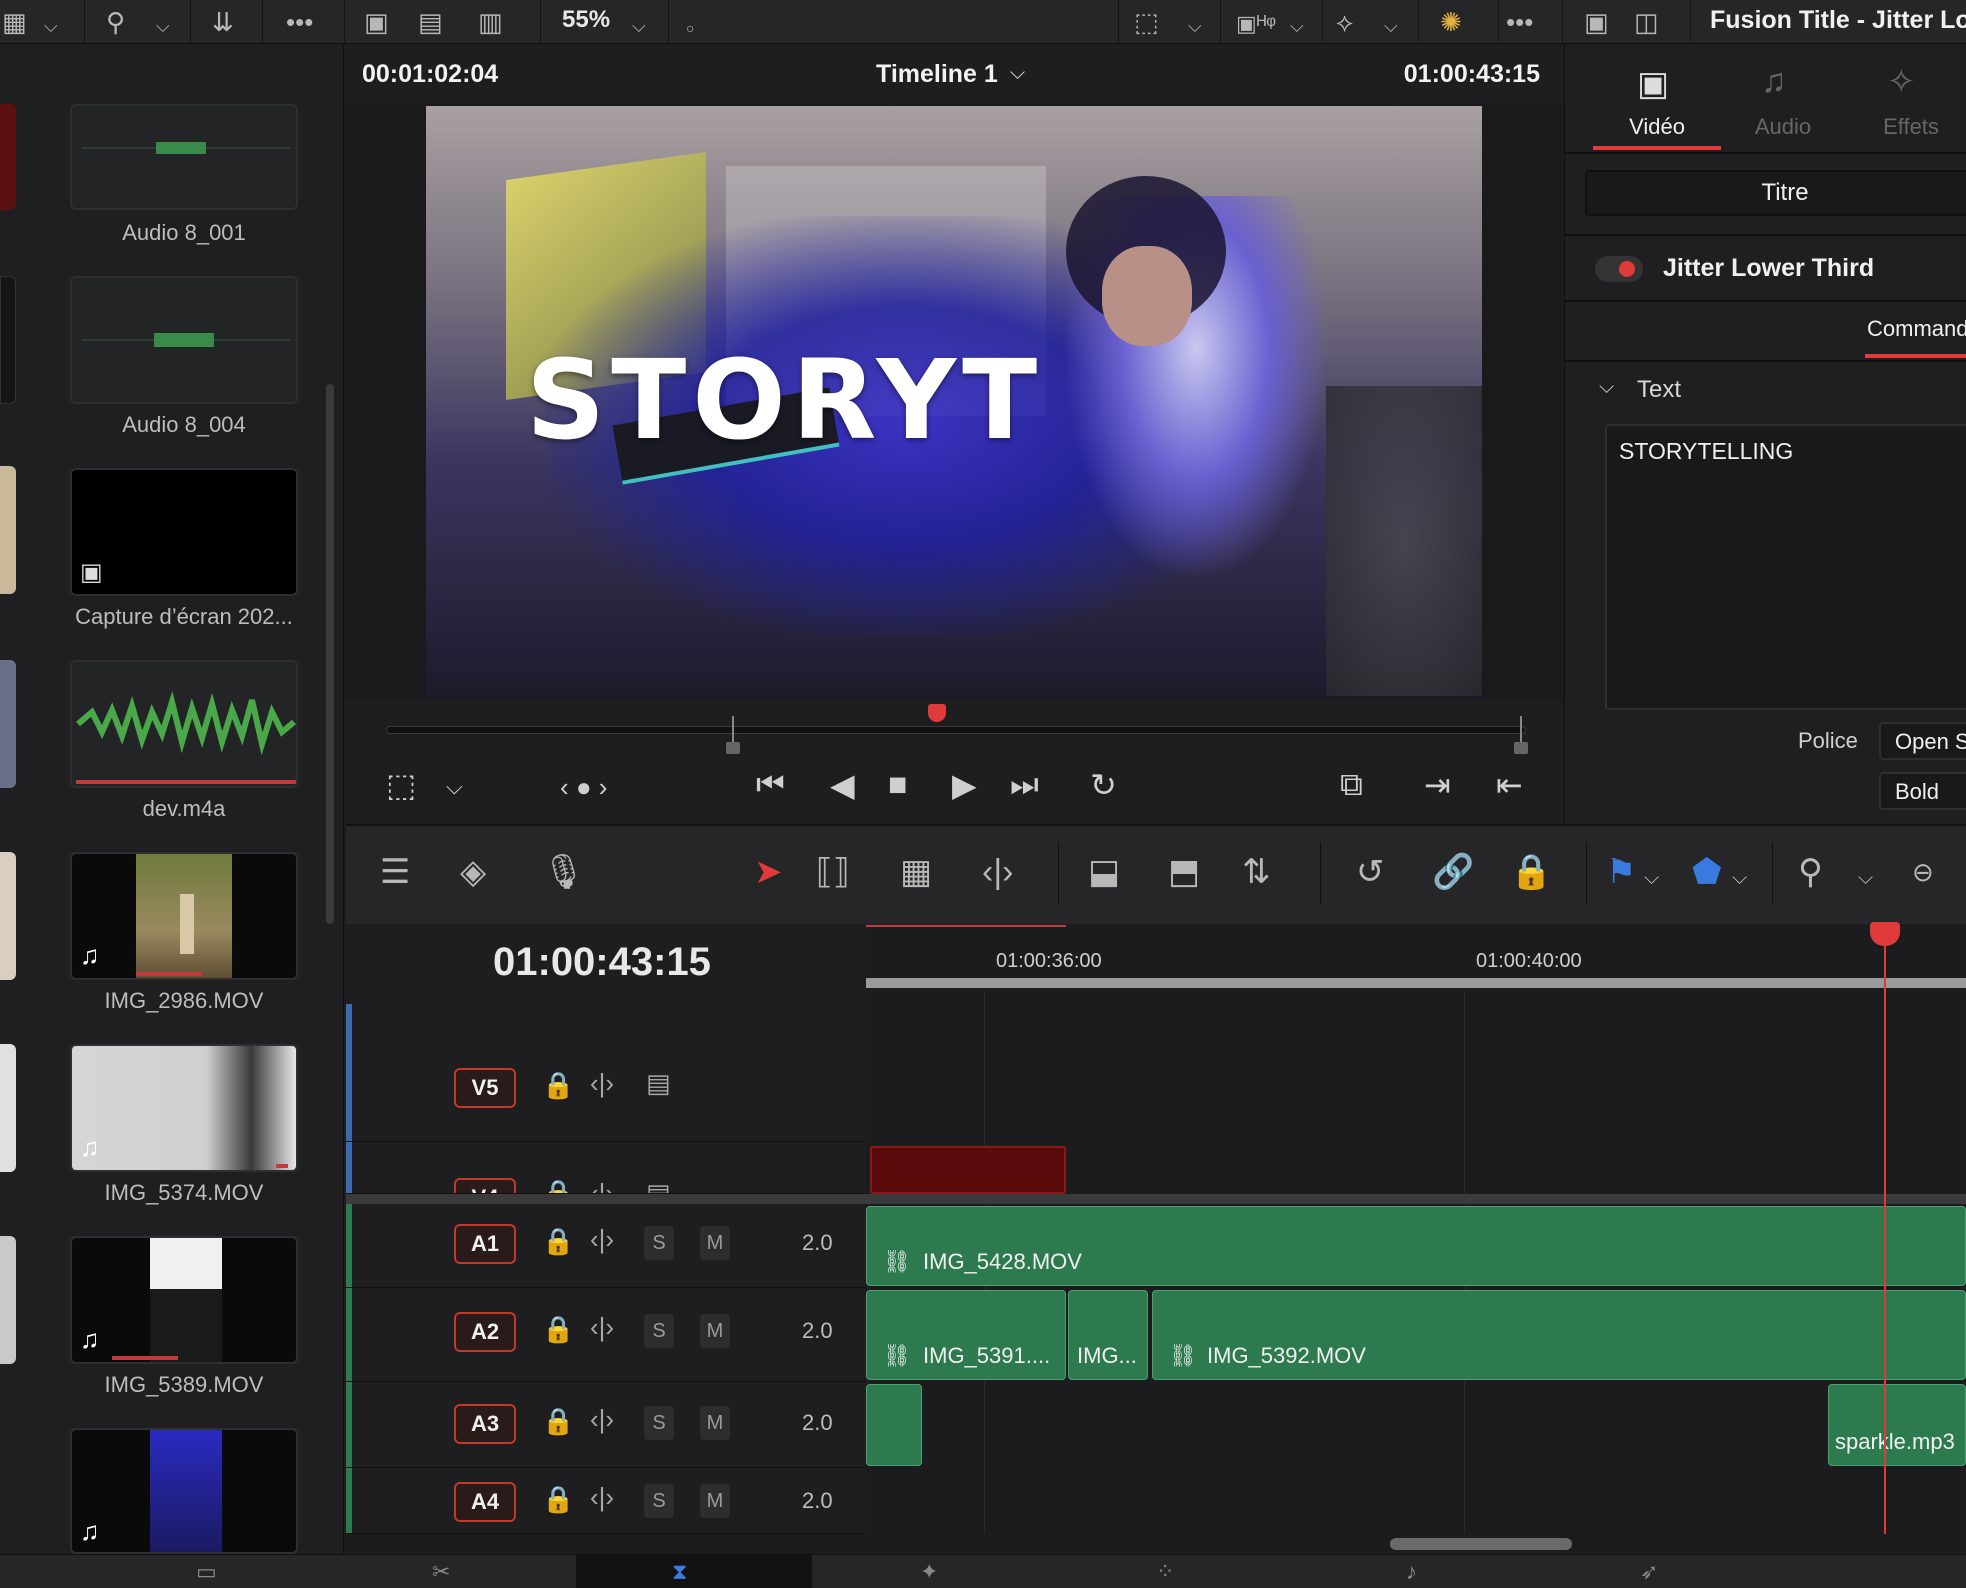 The height and width of the screenshot is (1588, 1966). What do you see at coordinates (14, 22) in the screenshot?
I see `grid-icon: ▦` at bounding box center [14, 22].